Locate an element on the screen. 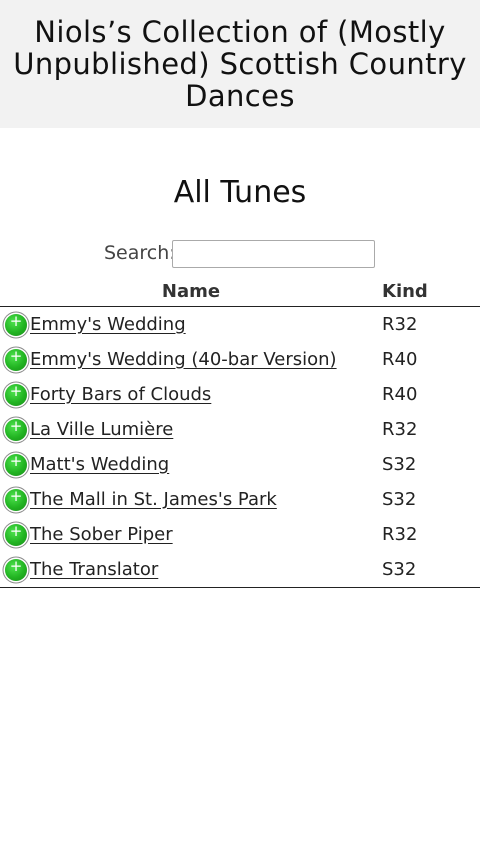 Image resolution: width=480 pixels, height=853 pixels. column-header-name: Name is located at coordinates (191, 291).